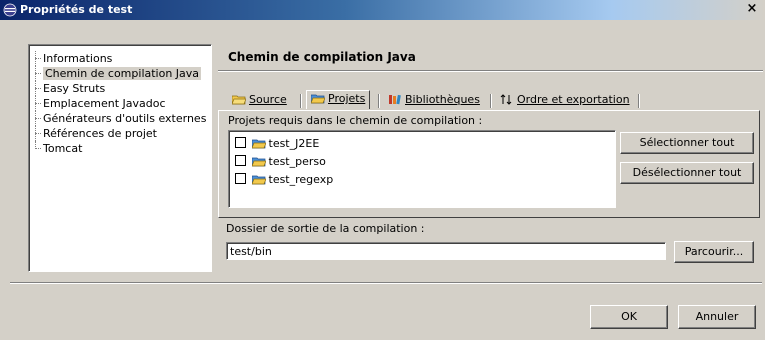 Image resolution: width=765 pixels, height=340 pixels. I want to click on window-title: Propriétés de test, so click(76, 9).